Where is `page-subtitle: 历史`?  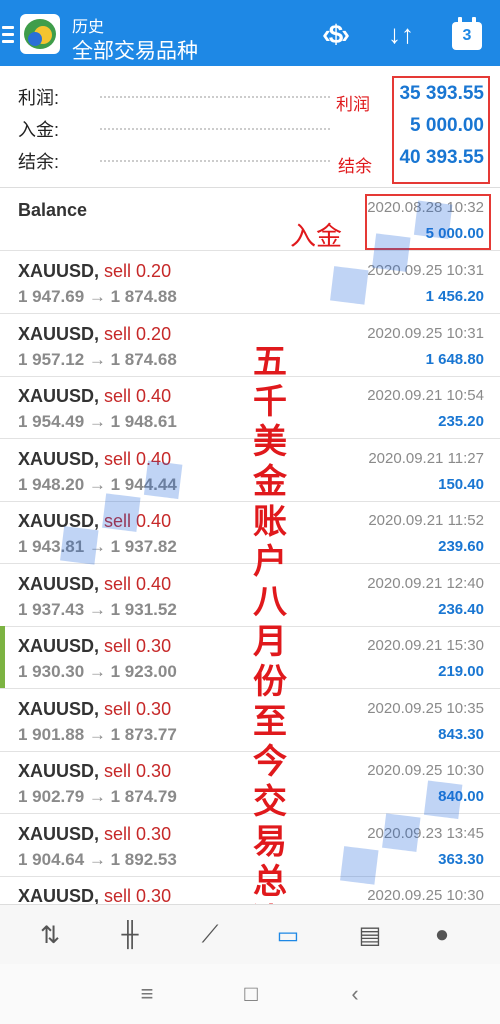 page-subtitle: 历史 is located at coordinates (88, 27).